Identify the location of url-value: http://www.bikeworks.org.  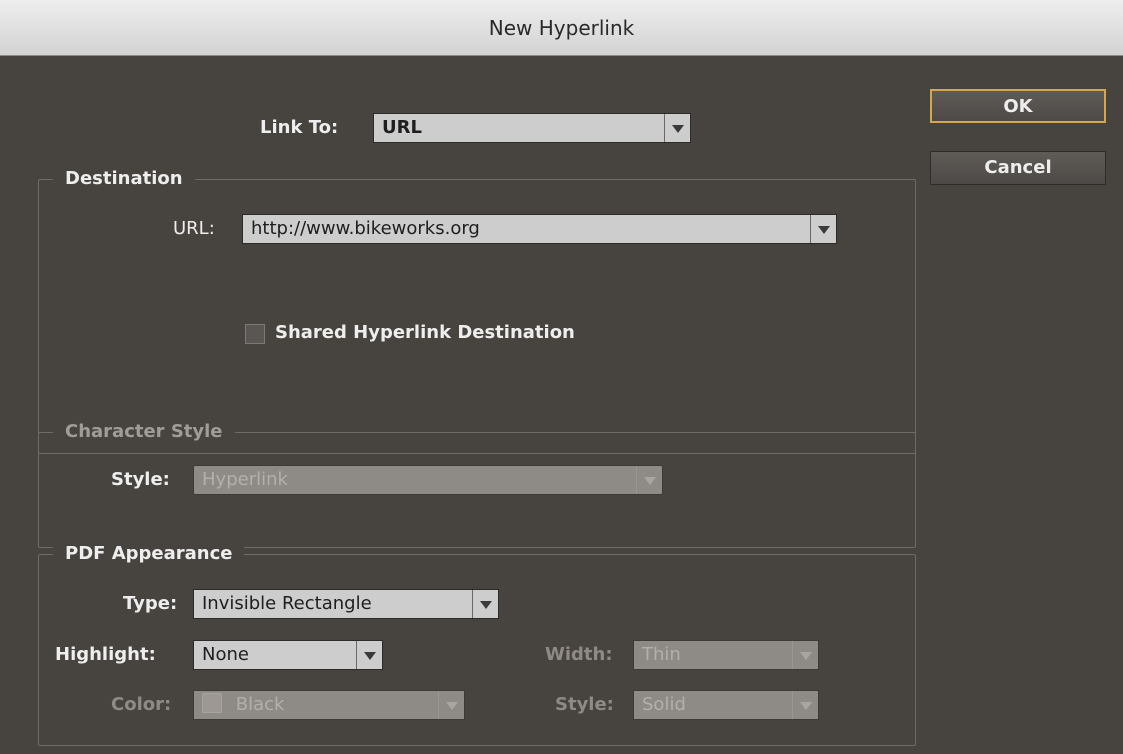
(365, 228).